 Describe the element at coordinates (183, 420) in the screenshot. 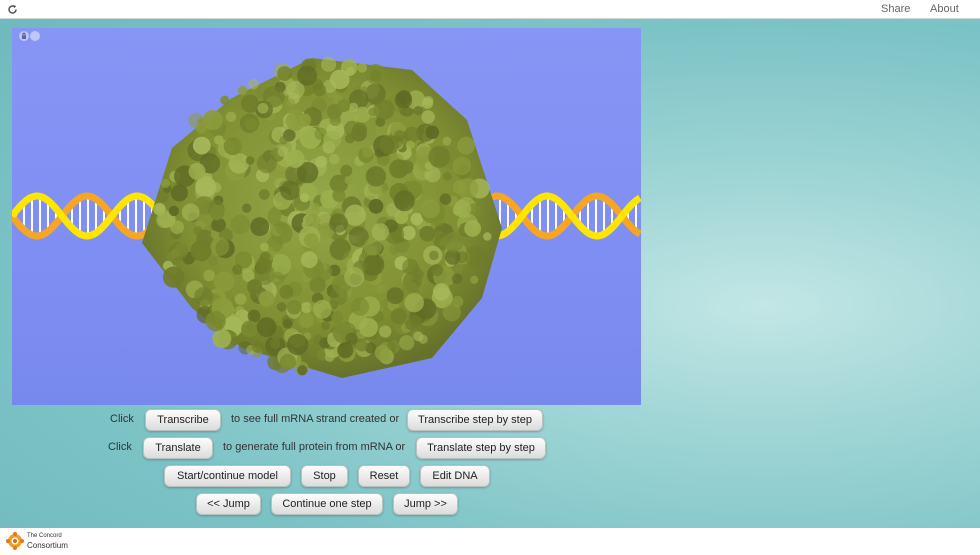

I see `transcribe-button: Transcribe` at that location.